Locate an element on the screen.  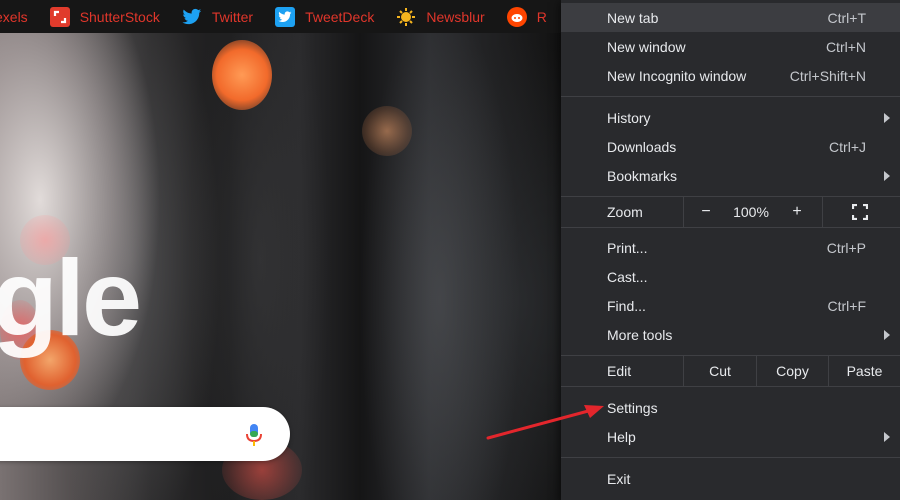
zoom-level-value: 100% is located at coordinates (751, 212).